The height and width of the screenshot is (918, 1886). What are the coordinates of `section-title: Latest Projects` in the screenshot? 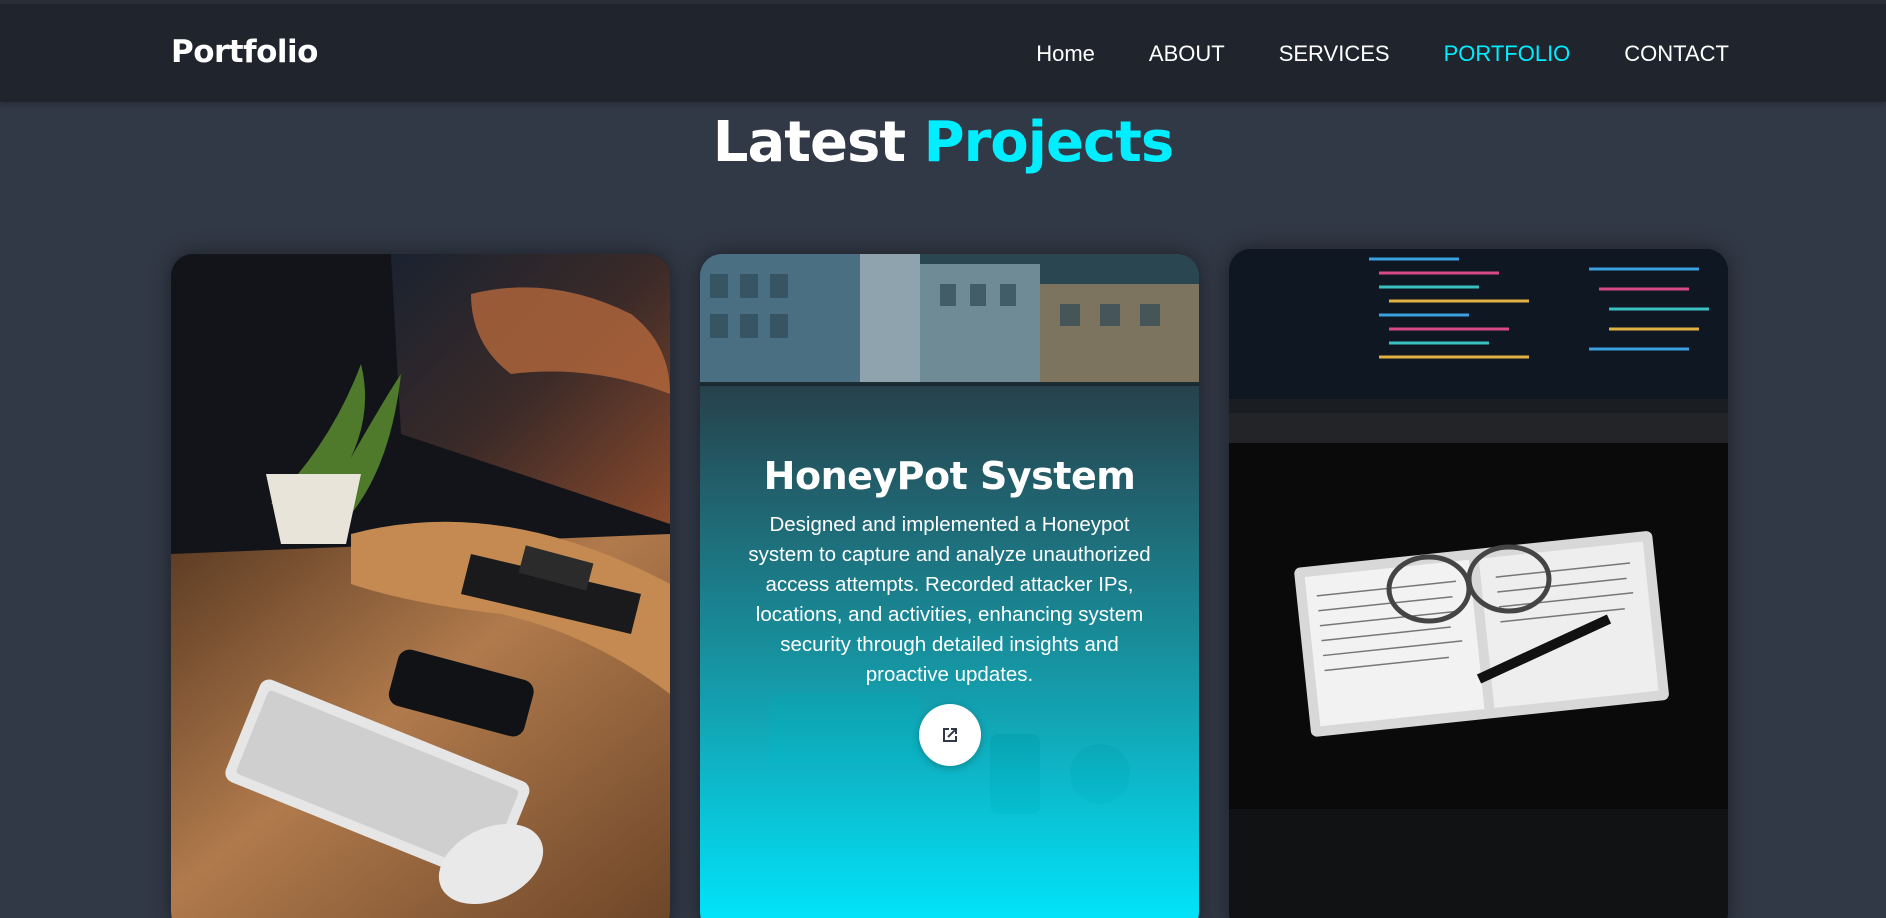 It's located at (943, 142).